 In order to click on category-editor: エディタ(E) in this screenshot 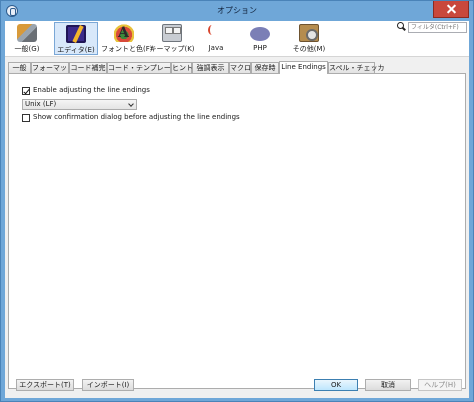, I will do `click(76, 38)`.